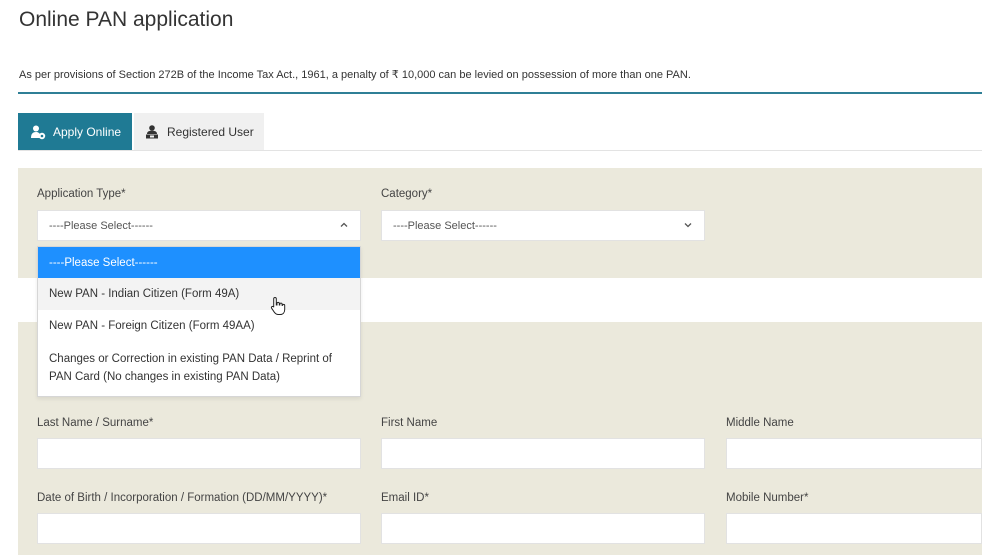 The image size is (982, 555). What do you see at coordinates (543, 528) in the screenshot?
I see `email-input` at bounding box center [543, 528].